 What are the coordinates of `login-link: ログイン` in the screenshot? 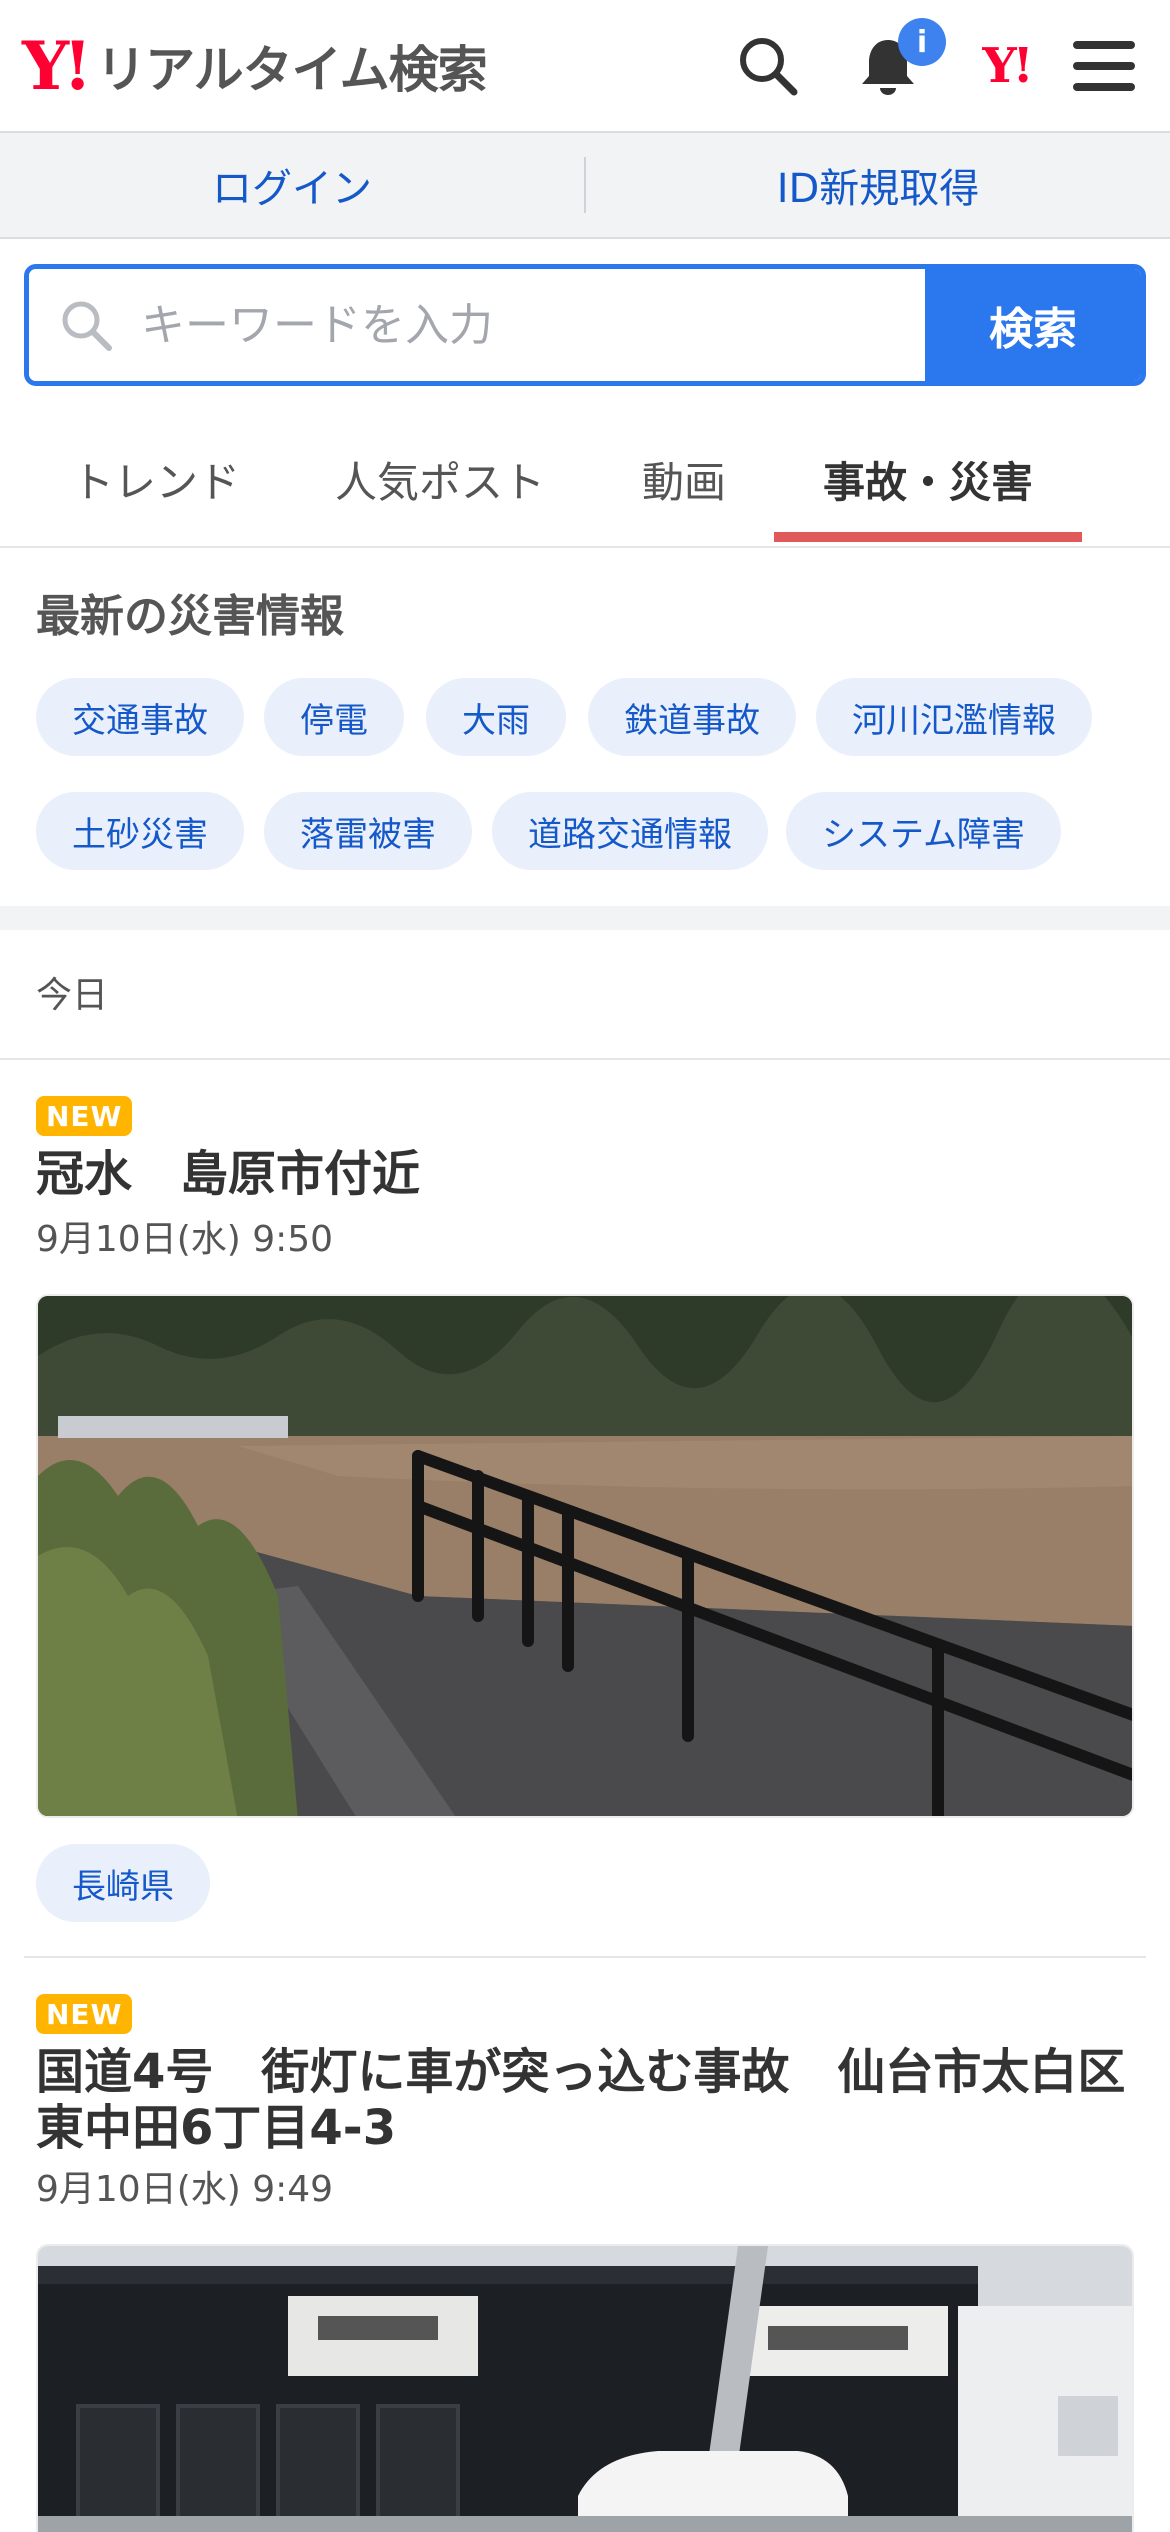 It's located at (292, 185).